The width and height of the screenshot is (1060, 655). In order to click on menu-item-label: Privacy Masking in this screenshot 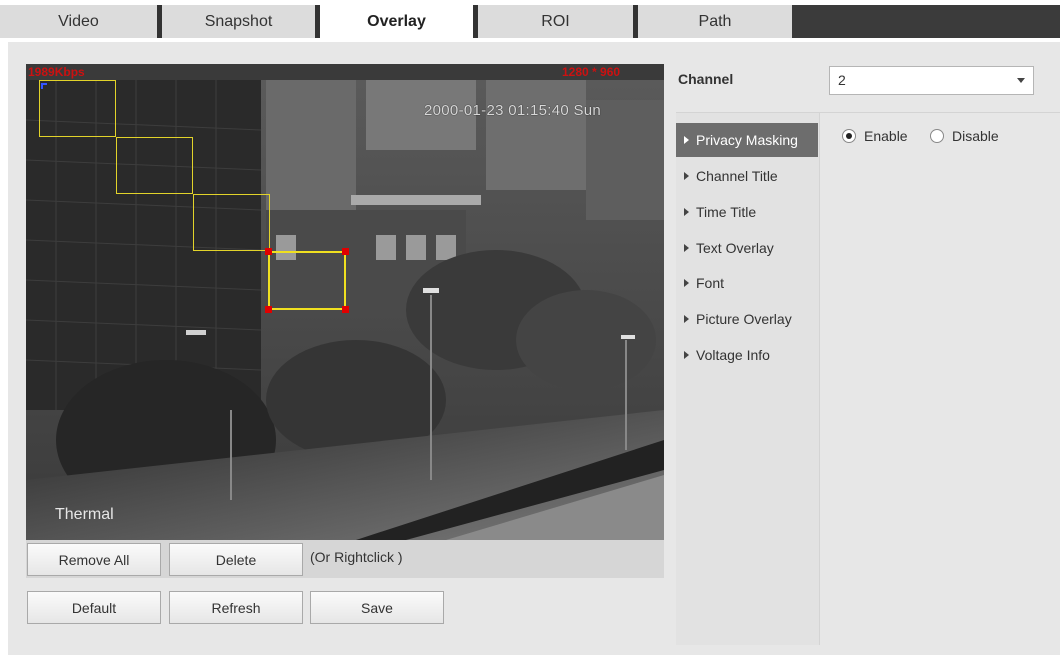, I will do `click(747, 140)`.